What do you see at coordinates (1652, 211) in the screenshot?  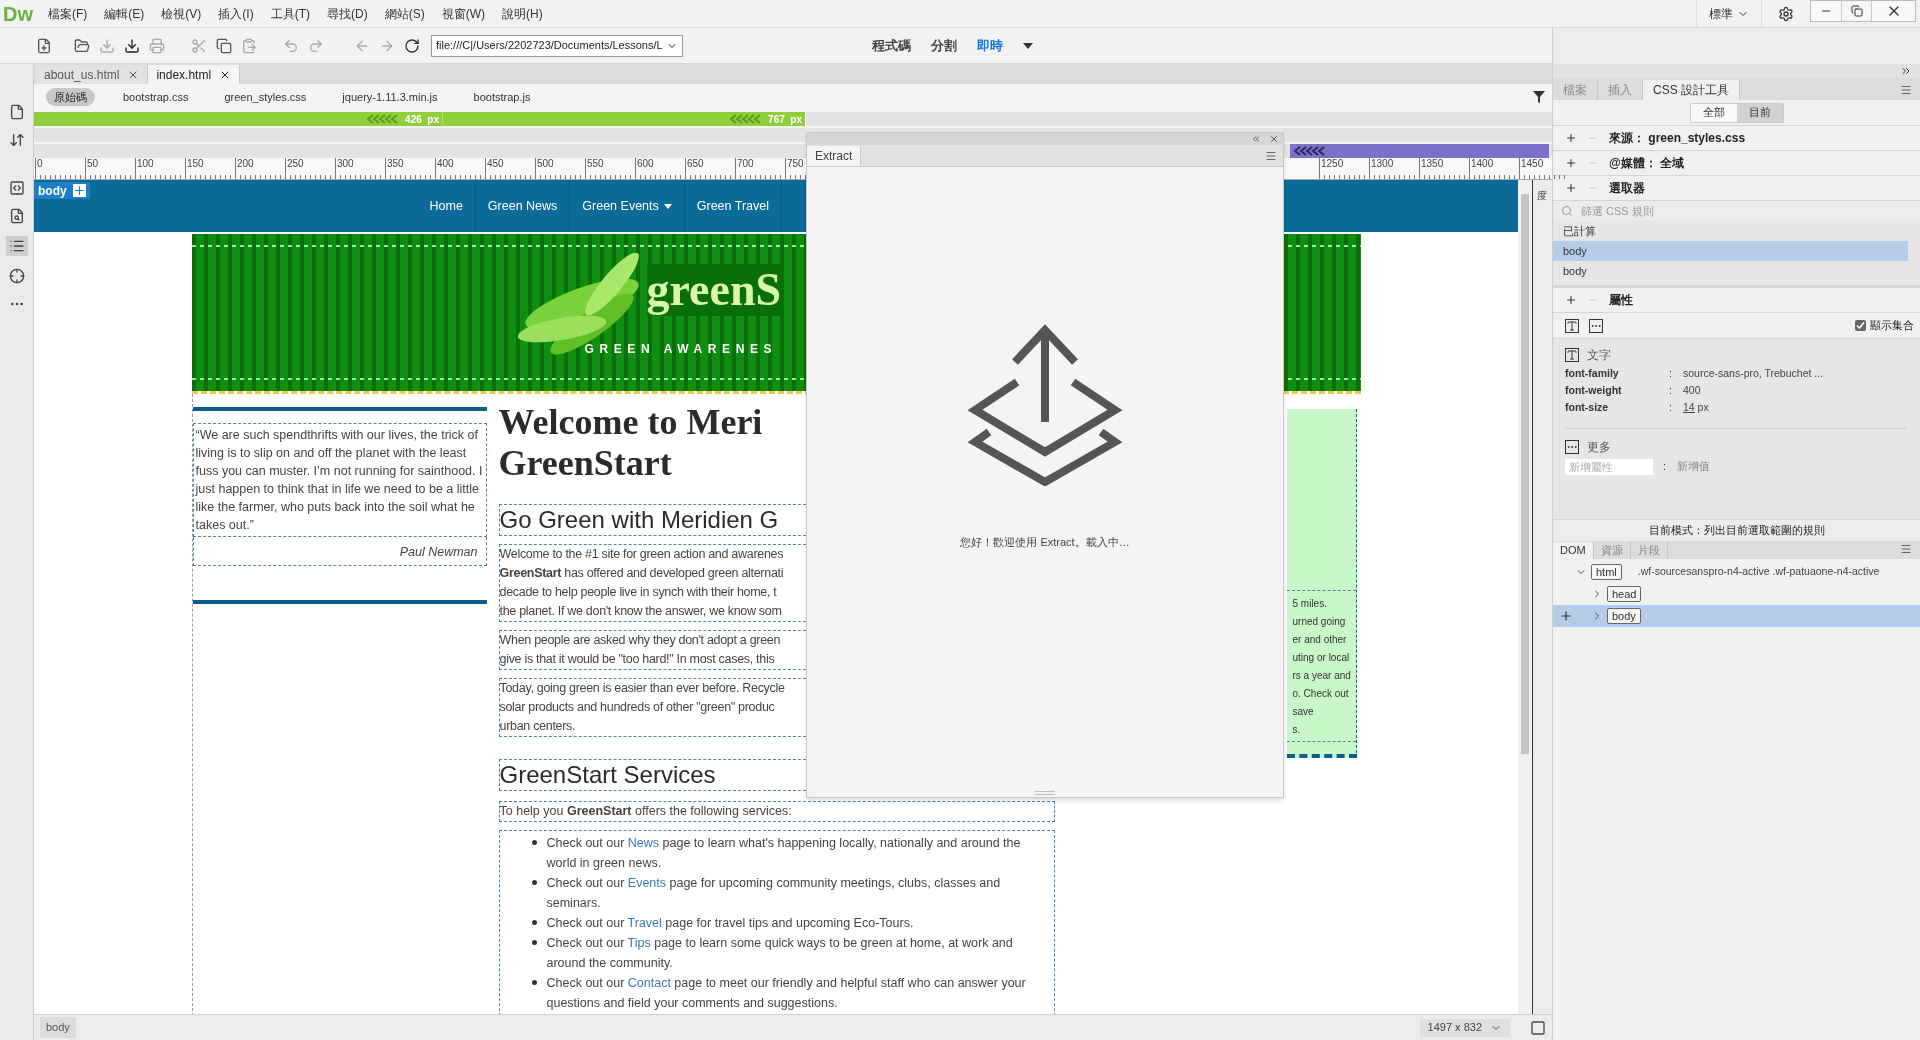 I see `filter-field: 篩選 CSS 規則` at bounding box center [1652, 211].